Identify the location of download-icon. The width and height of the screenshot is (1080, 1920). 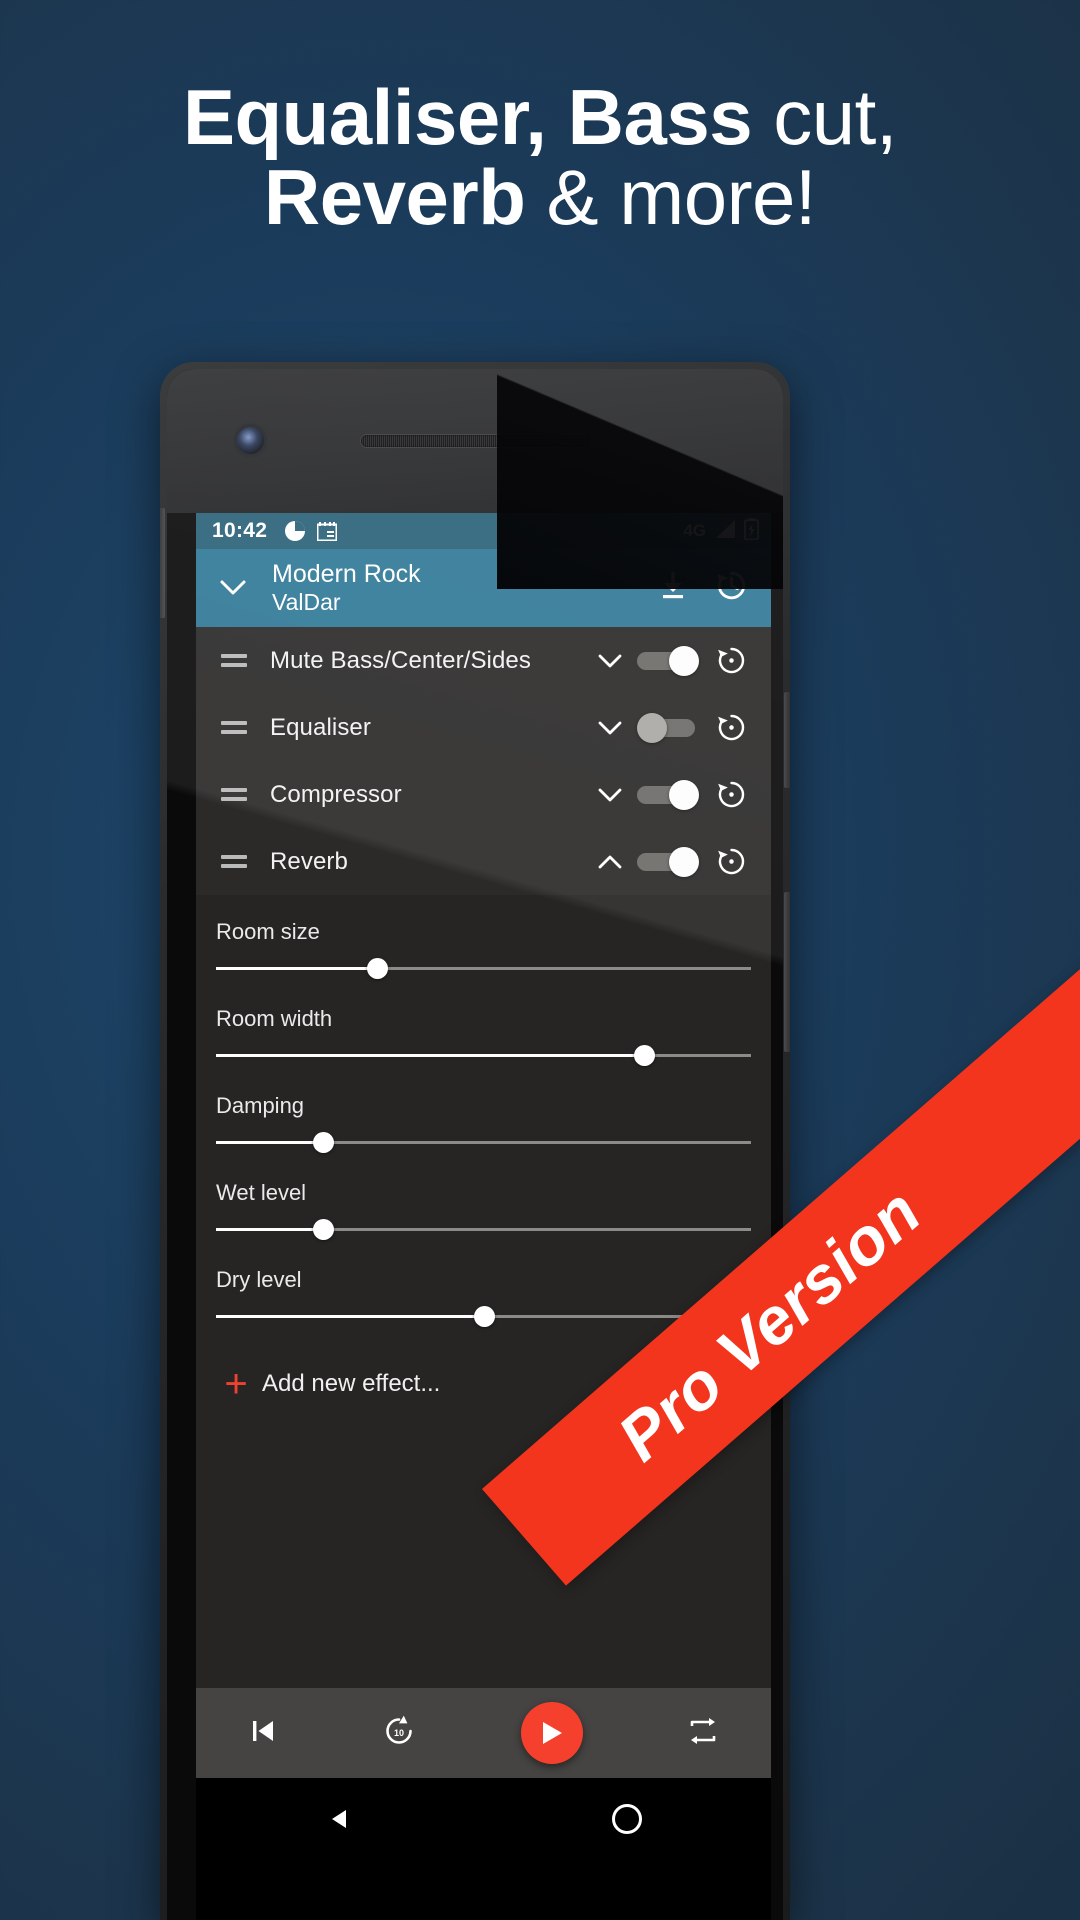
(673, 587).